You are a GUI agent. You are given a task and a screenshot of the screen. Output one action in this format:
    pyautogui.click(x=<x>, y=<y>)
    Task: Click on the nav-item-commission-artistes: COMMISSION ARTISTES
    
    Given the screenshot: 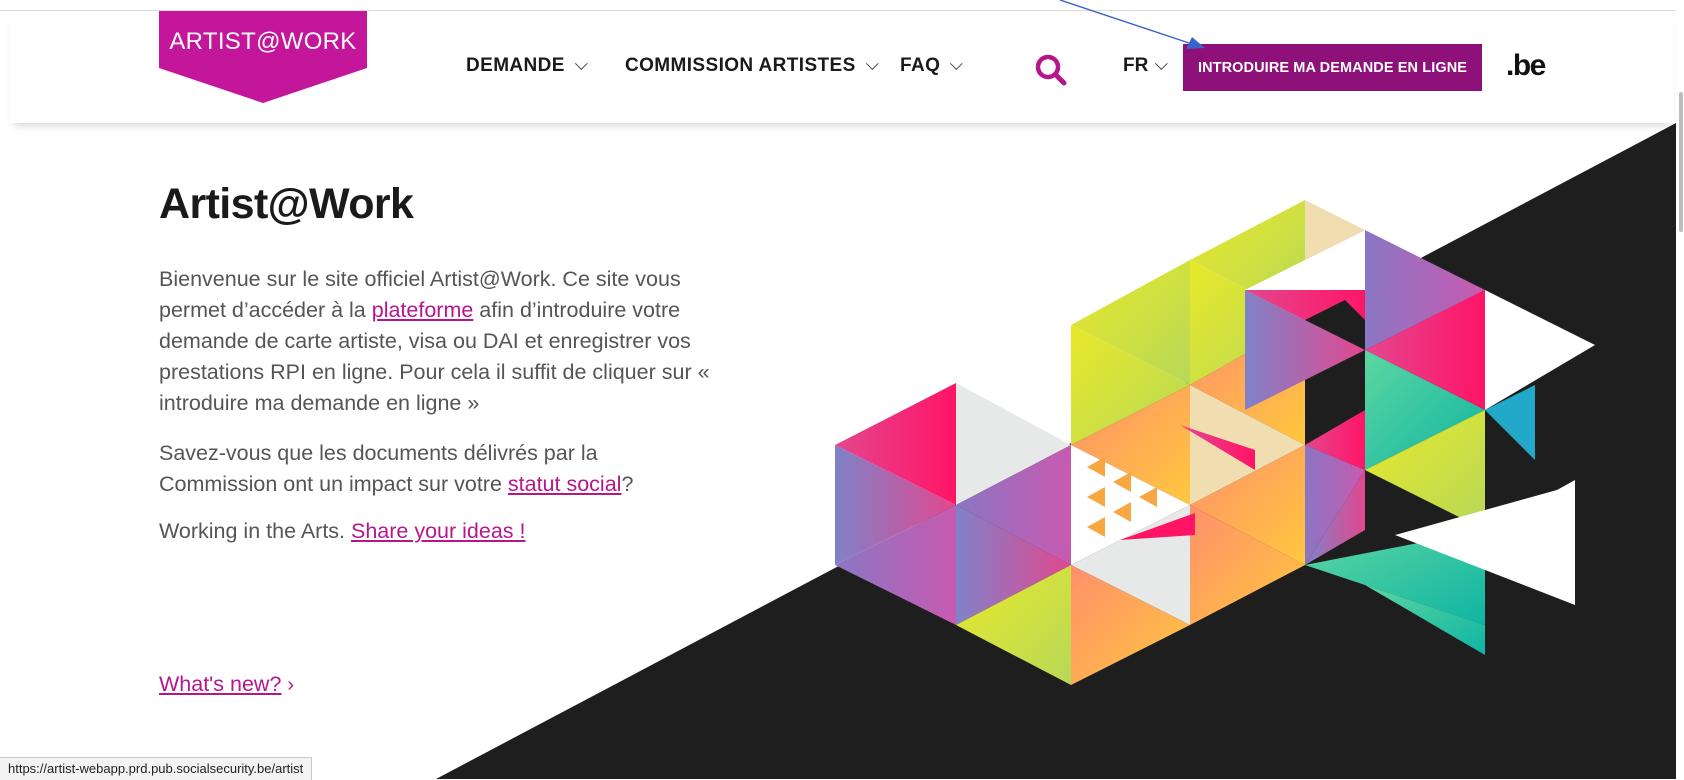 What is the action you would take?
    pyautogui.click(x=752, y=66)
    